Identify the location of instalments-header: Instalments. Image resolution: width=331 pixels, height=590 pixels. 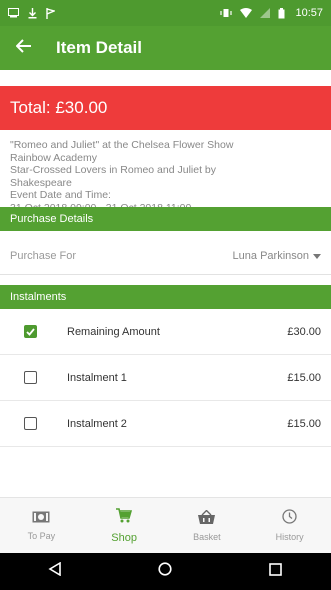
(165, 297).